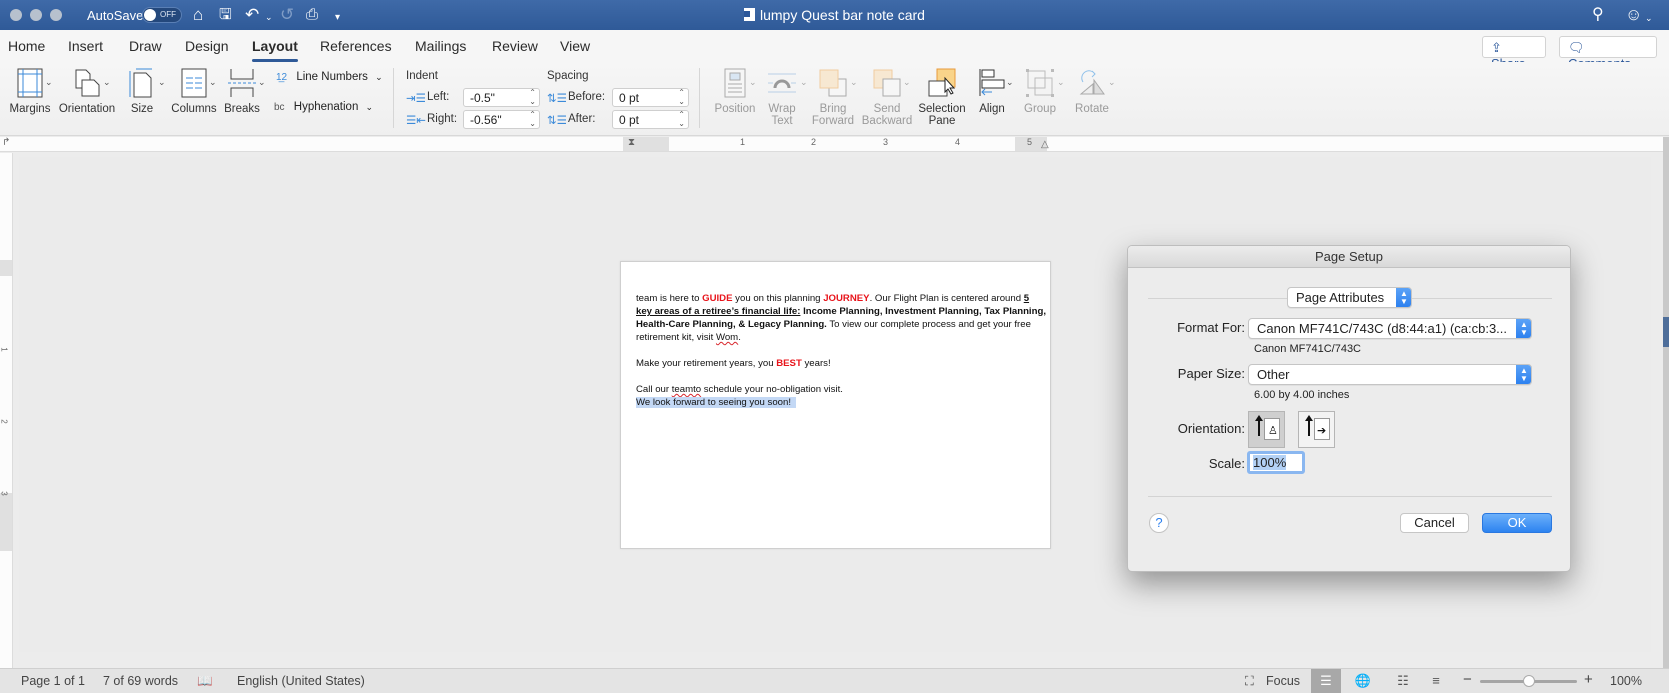 This screenshot has height=693, width=1669. Describe the element at coordinates (992, 83) in the screenshot. I see `align-icon` at that location.